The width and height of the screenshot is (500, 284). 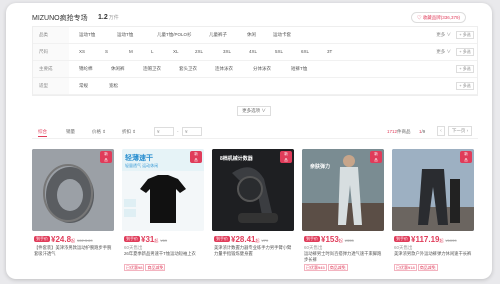 I want to click on page-indicator: 1/9, so click(x=422, y=132).